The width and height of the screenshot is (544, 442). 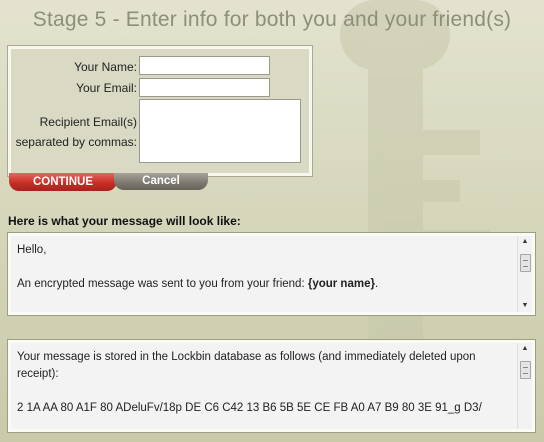 What do you see at coordinates (525, 306) in the screenshot?
I see `scroll-down-arrow-icon: ▼` at bounding box center [525, 306].